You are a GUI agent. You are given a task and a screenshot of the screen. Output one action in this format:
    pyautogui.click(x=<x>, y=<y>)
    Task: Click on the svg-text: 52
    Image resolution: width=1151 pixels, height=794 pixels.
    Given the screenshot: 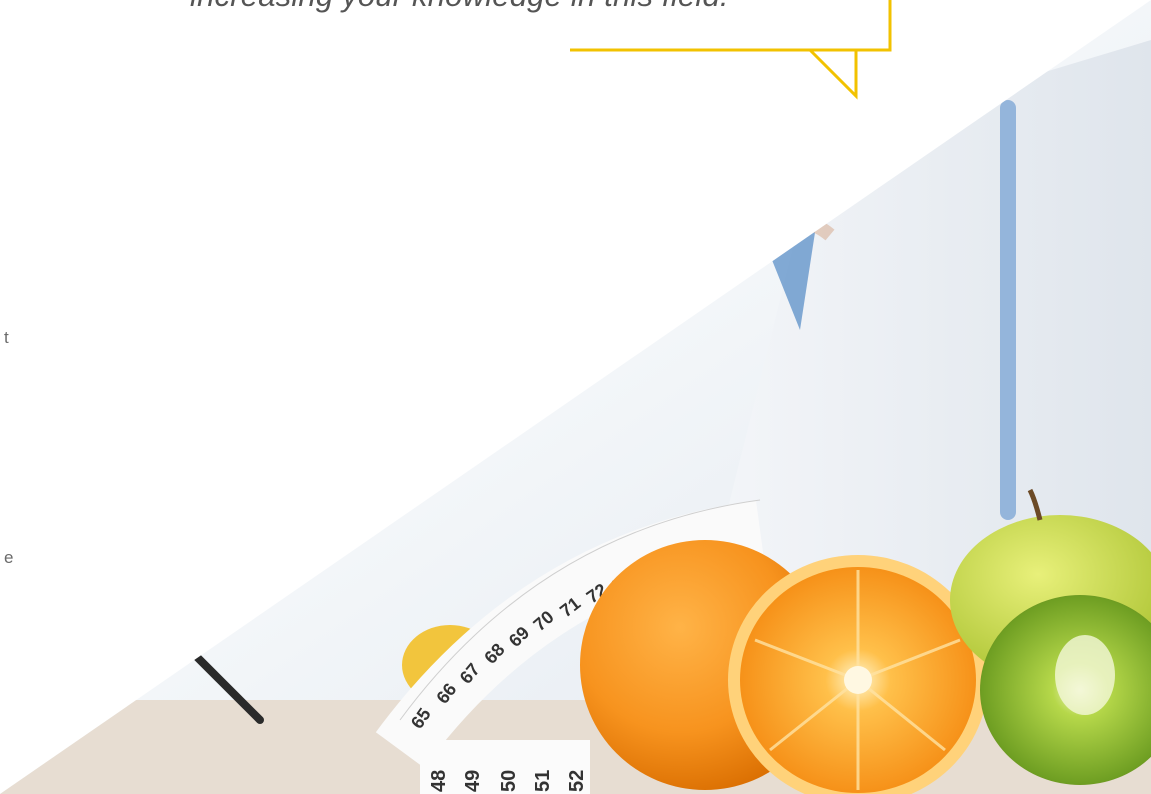 What is the action you would take?
    pyautogui.click(x=577, y=781)
    